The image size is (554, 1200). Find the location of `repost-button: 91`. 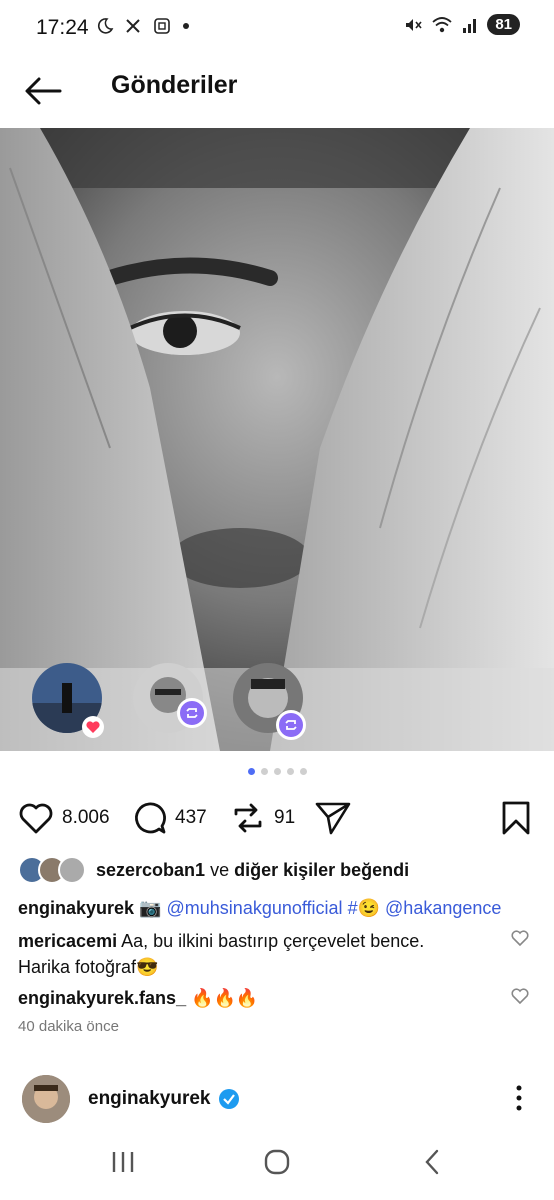

repost-button: 91 is located at coordinates (262, 818).